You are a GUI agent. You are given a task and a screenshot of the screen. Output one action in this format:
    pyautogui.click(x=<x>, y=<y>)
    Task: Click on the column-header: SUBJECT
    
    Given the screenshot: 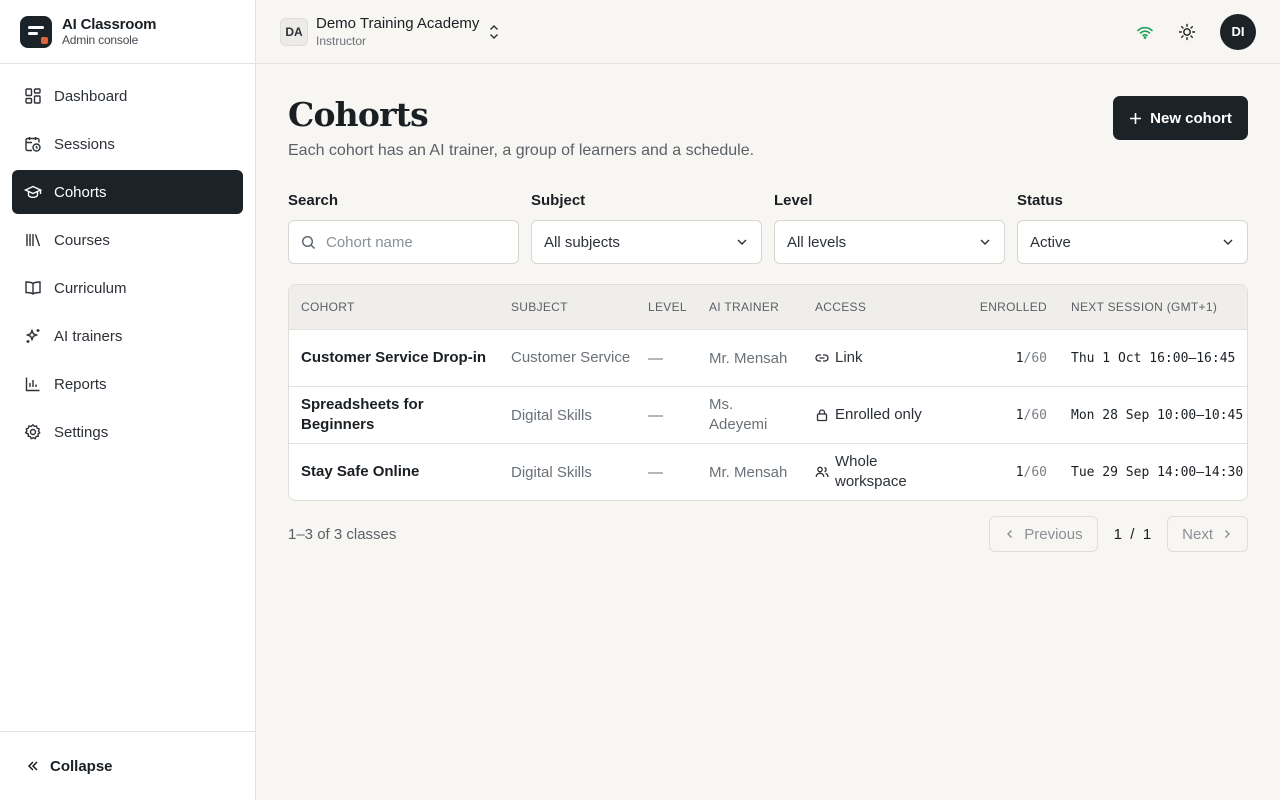 What is the action you would take?
    pyautogui.click(x=579, y=307)
    